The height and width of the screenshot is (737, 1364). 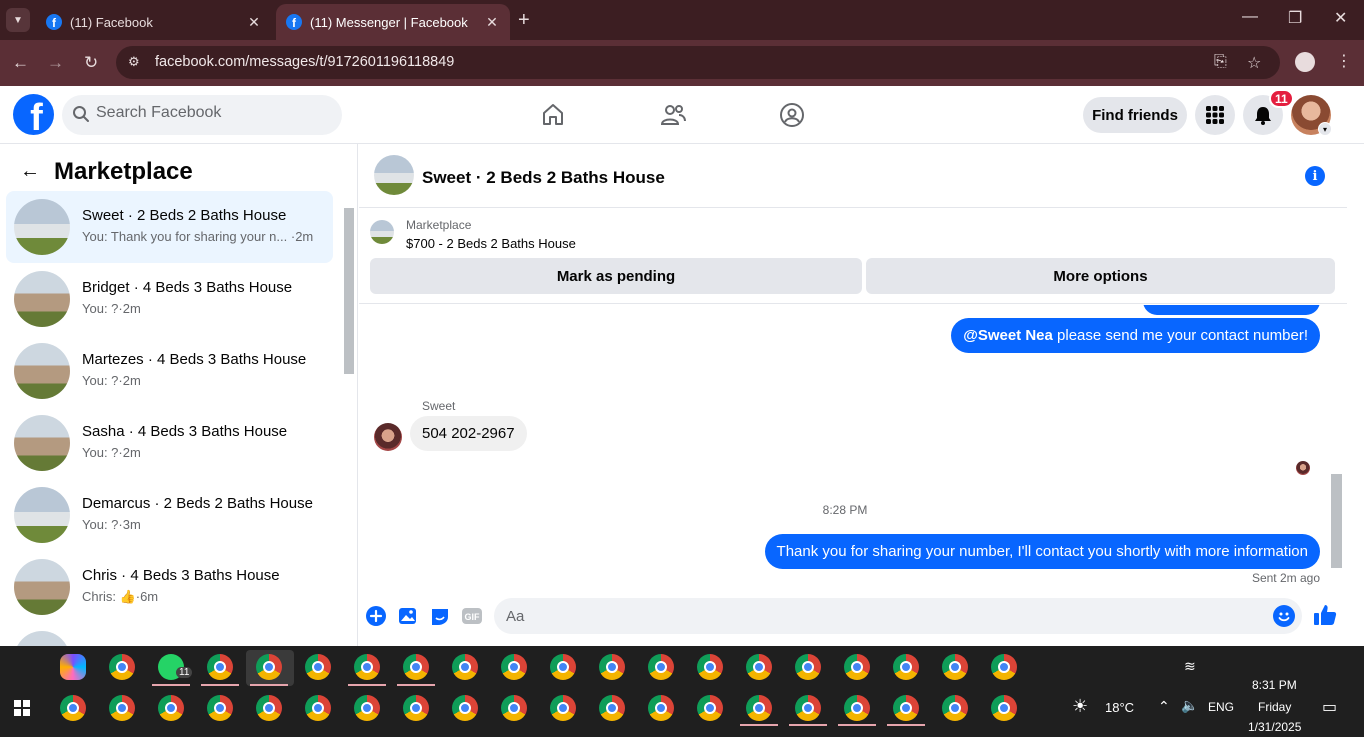 I want to click on listing-thumbnail, so click(x=382, y=232).